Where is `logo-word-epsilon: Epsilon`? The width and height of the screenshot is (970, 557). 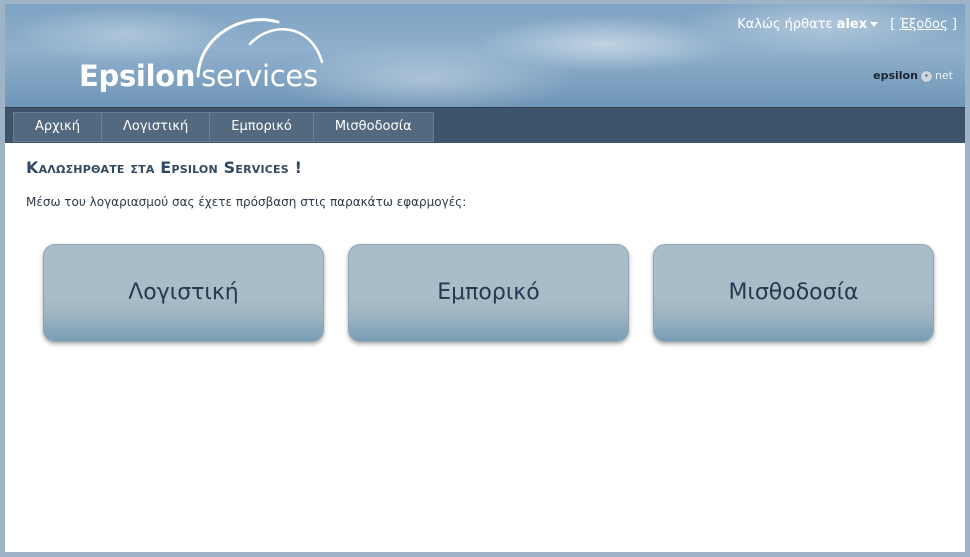 logo-word-epsilon: Epsilon is located at coordinates (137, 76).